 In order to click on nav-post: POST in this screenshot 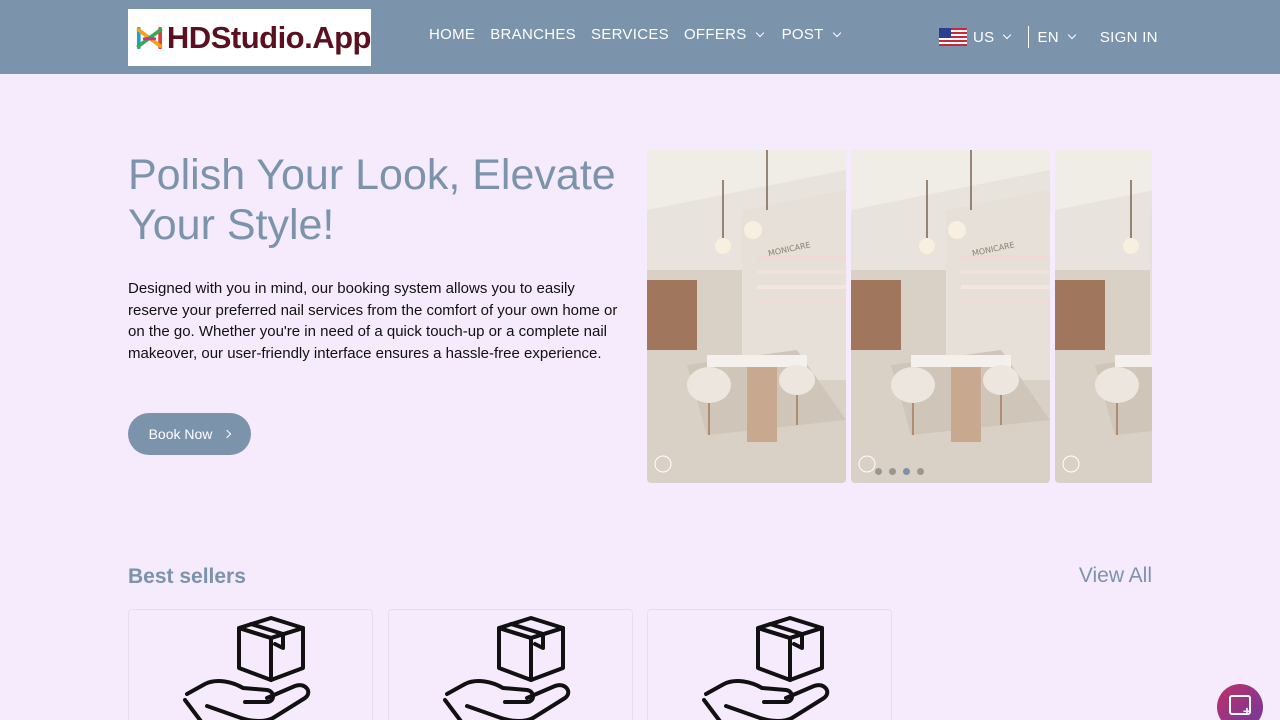, I will do `click(813, 34)`.